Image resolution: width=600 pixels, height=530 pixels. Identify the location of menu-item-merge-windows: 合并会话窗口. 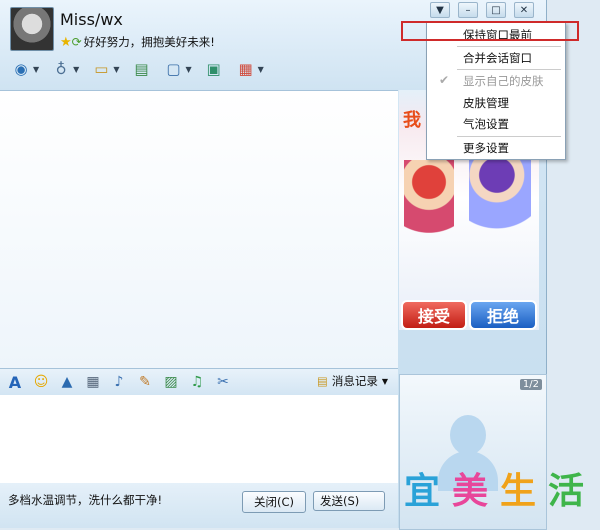
(496, 58).